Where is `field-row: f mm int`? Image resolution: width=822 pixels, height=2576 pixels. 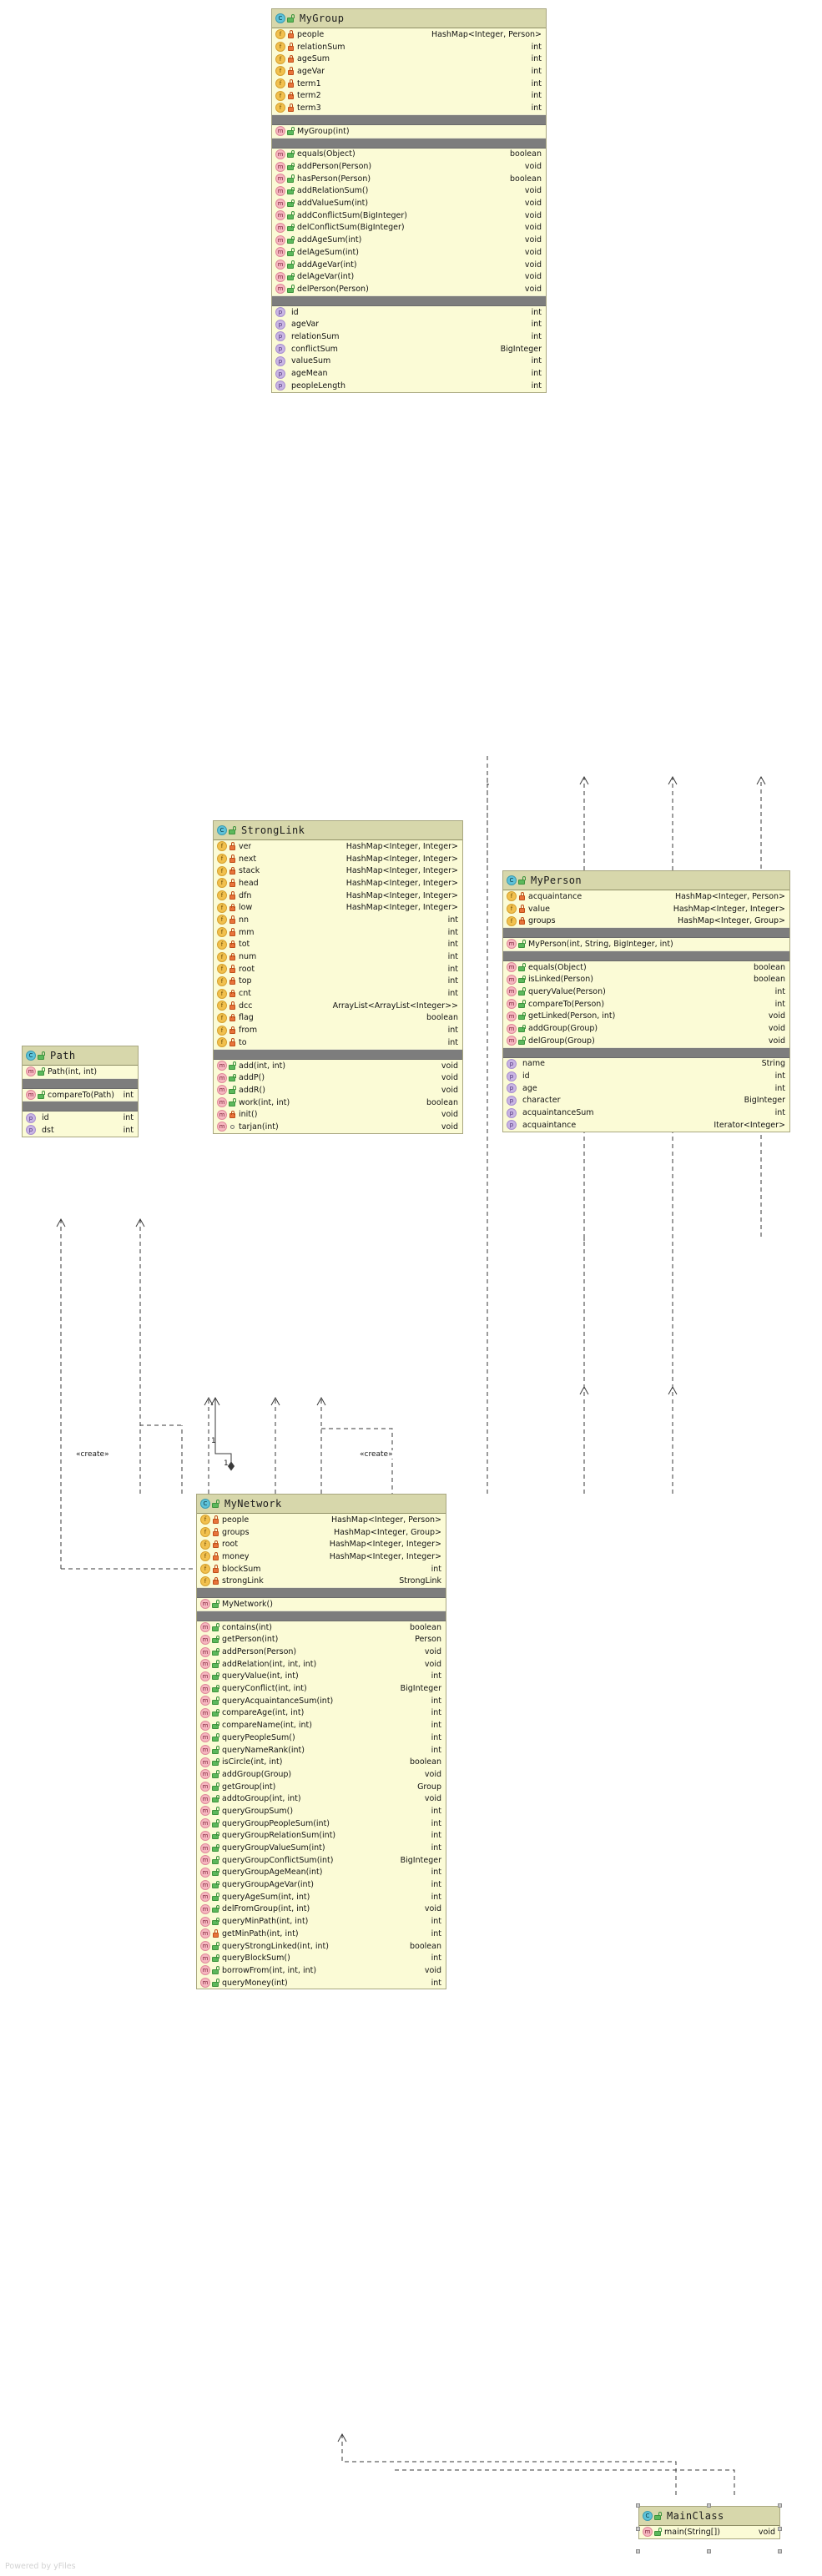
field-row: f mm int is located at coordinates (338, 933).